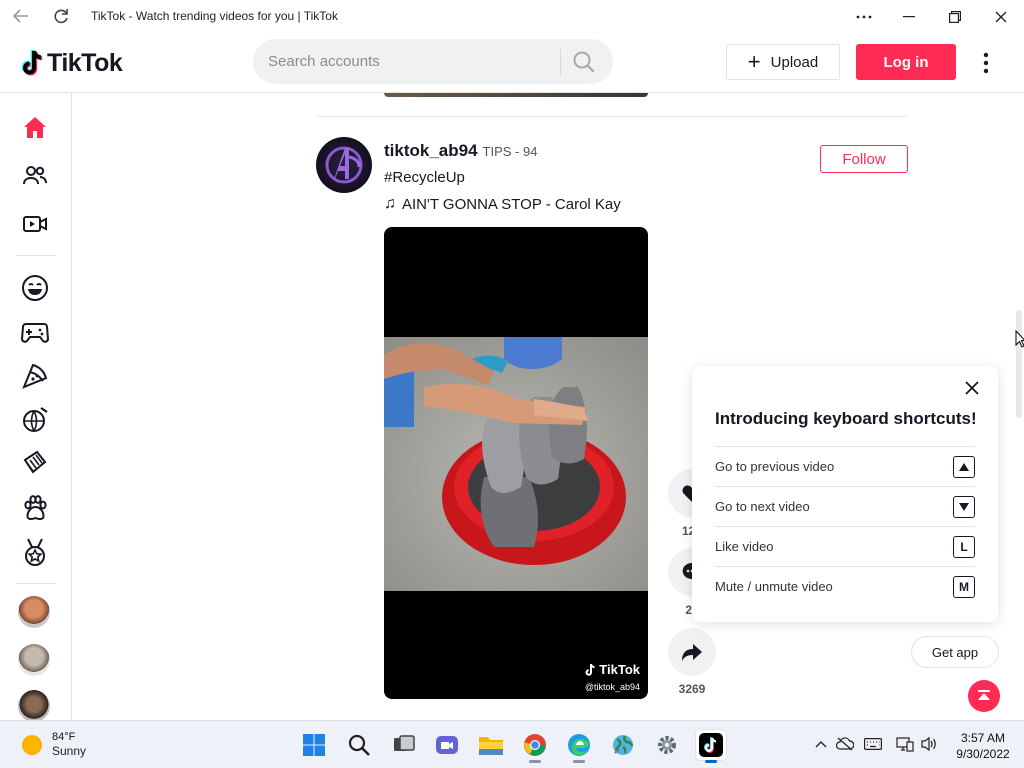  What do you see at coordinates (692, 689) in the screenshot?
I see `share-count: 3269` at bounding box center [692, 689].